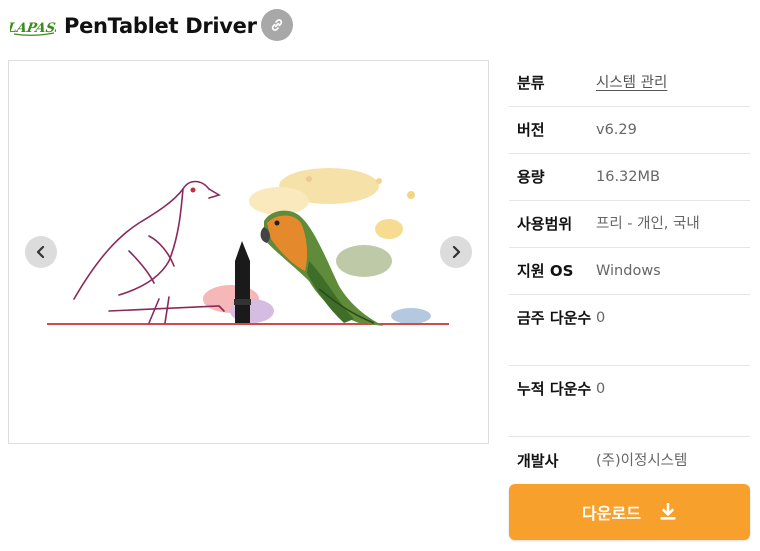  I want to click on info-label: 분류, so click(531, 83).